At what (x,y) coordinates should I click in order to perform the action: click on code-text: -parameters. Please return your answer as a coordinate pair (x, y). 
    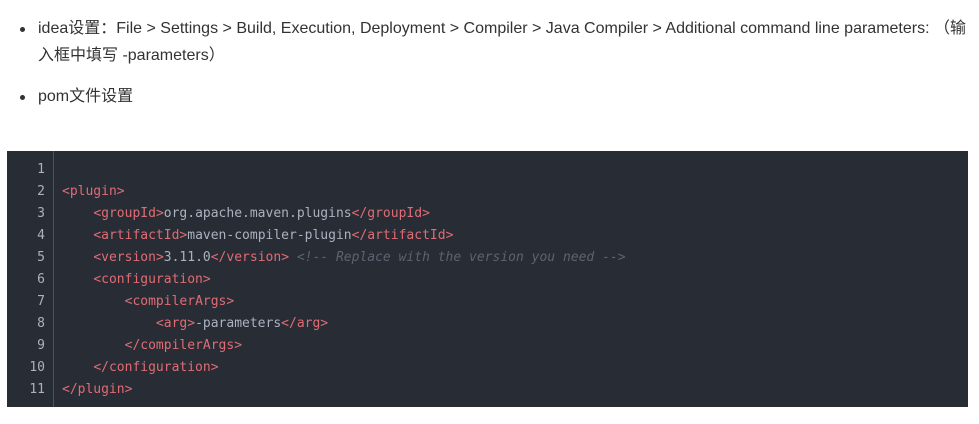
    Looking at the image, I should click on (238, 323).